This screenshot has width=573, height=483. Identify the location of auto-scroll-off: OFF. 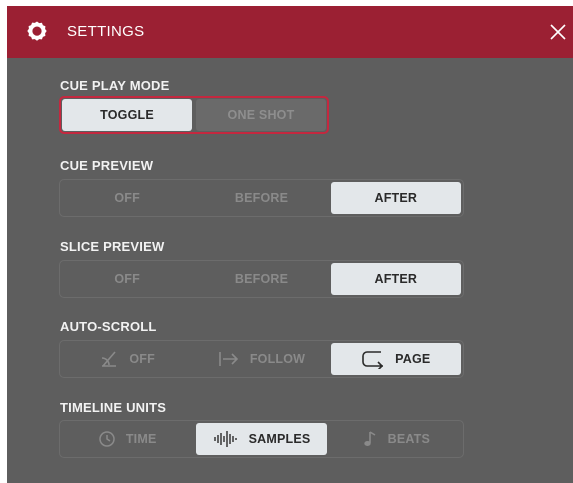
(127, 359).